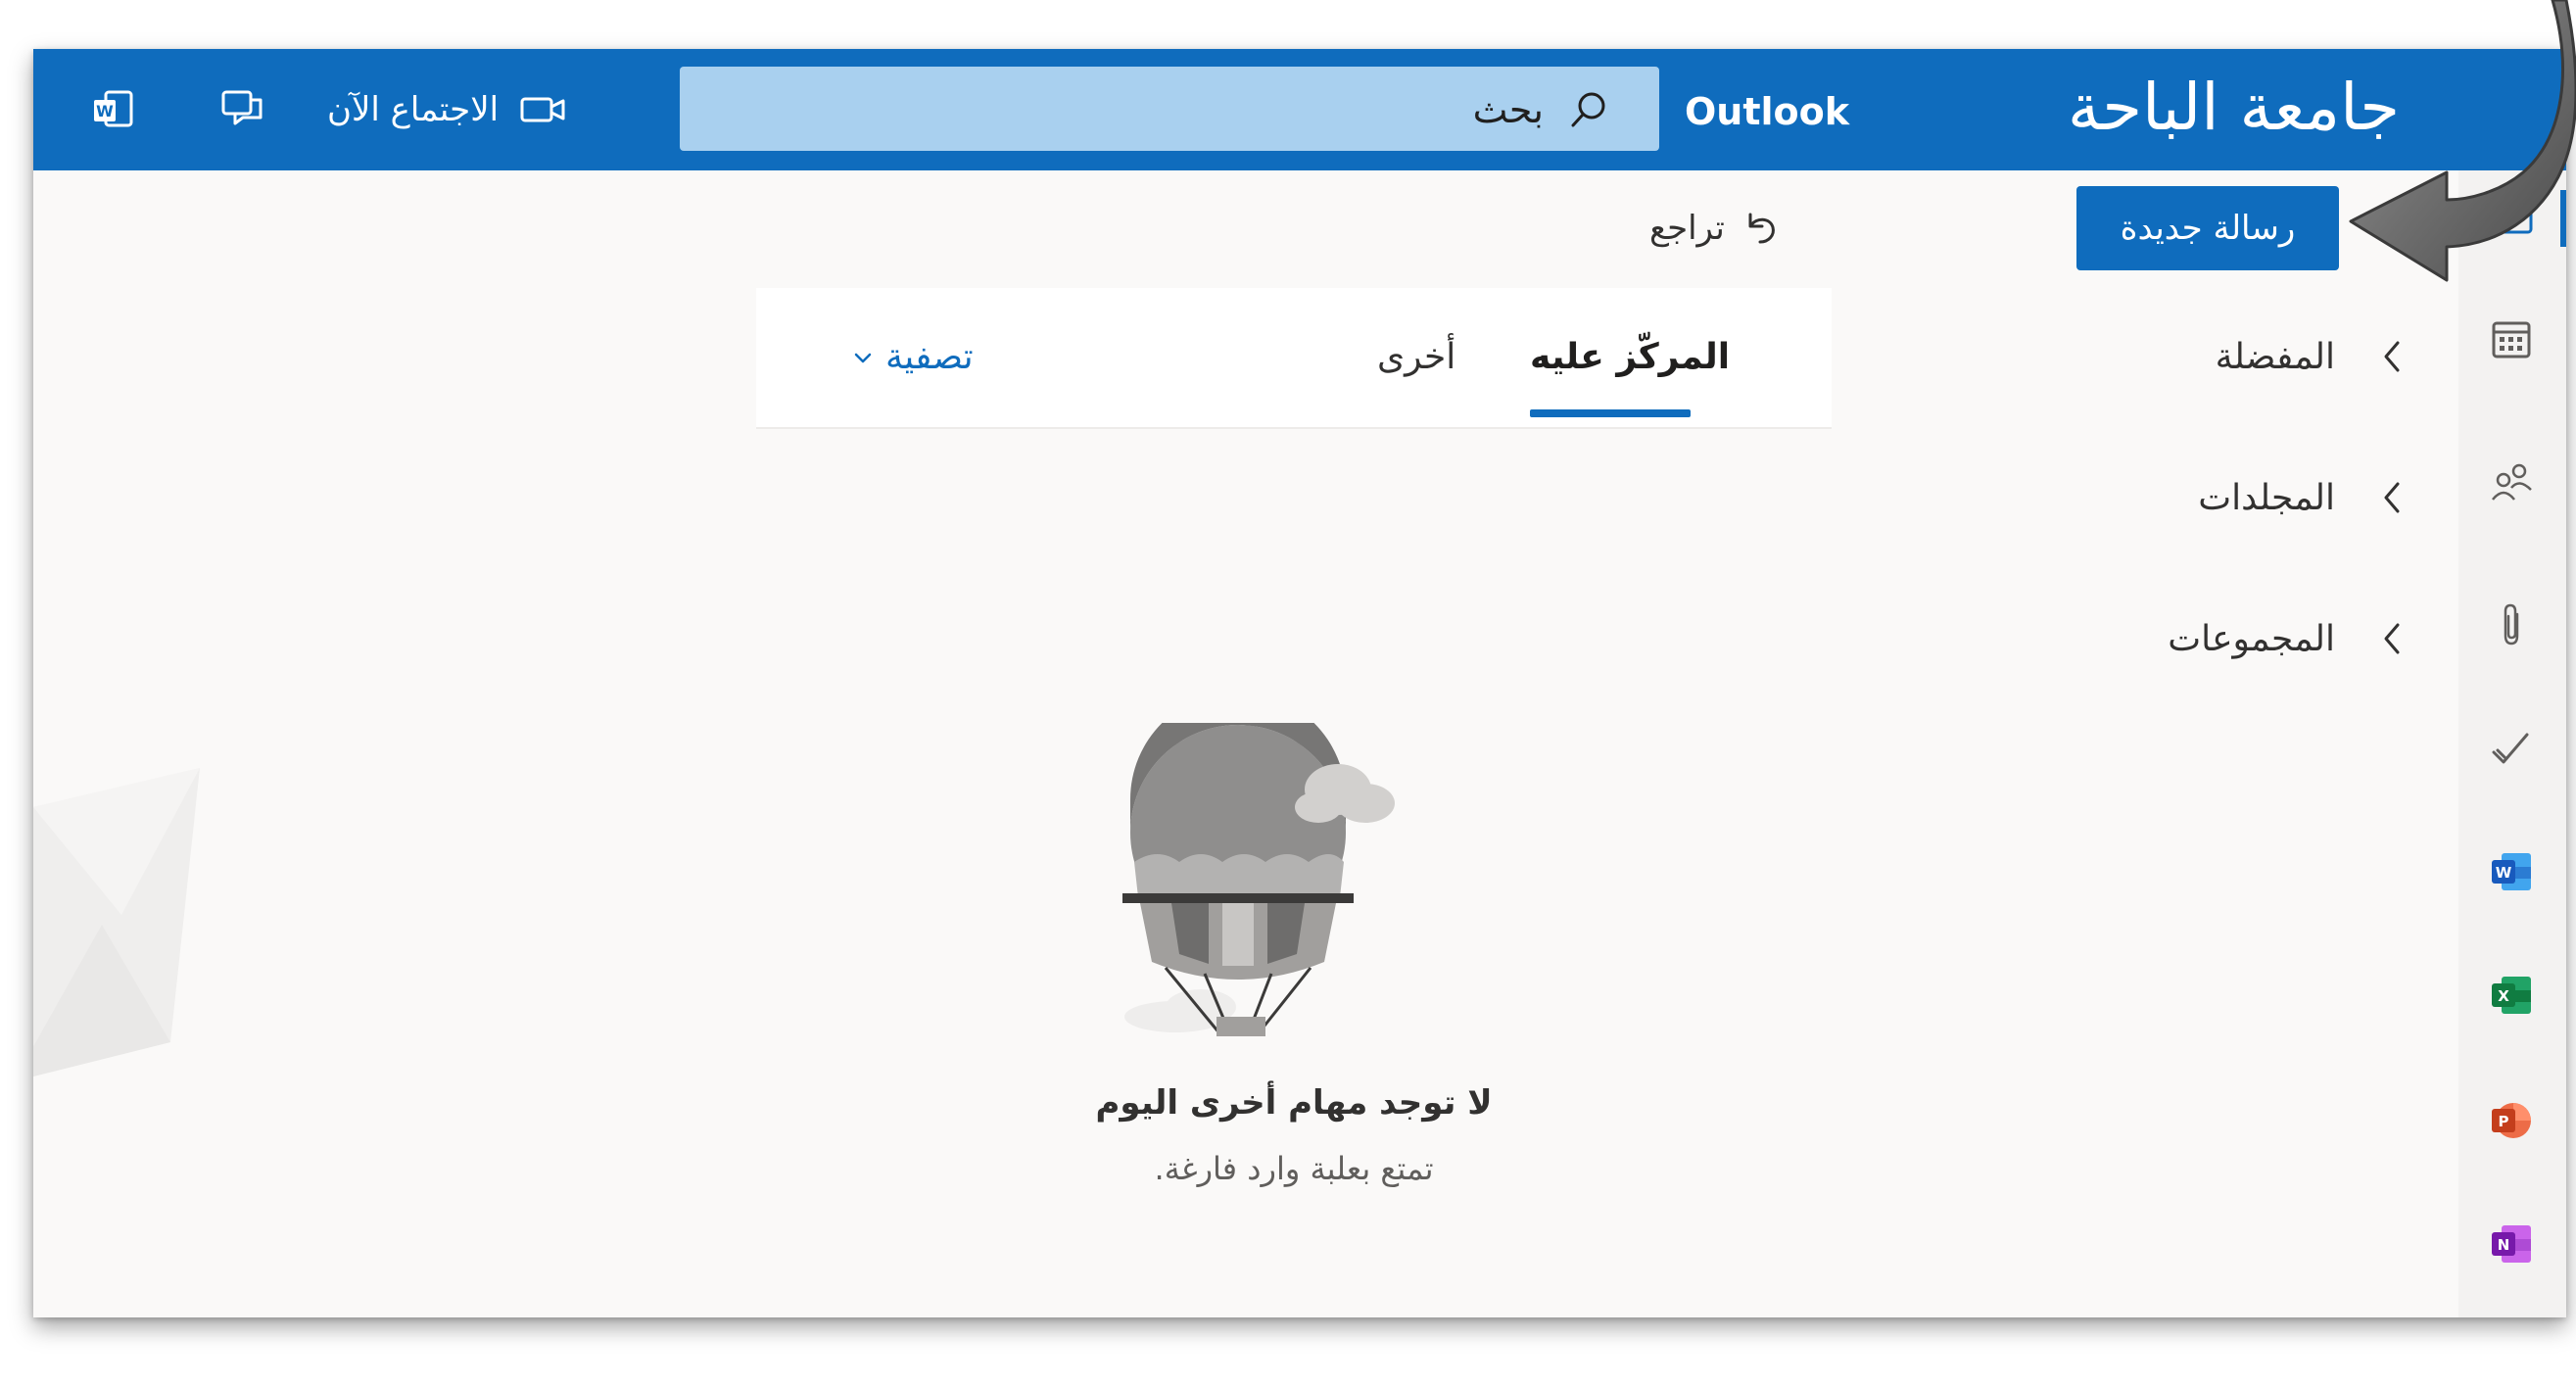 This screenshot has width=2576, height=1387. Describe the element at coordinates (1416, 357) in the screenshot. I see `tab-other: أخرى` at that location.